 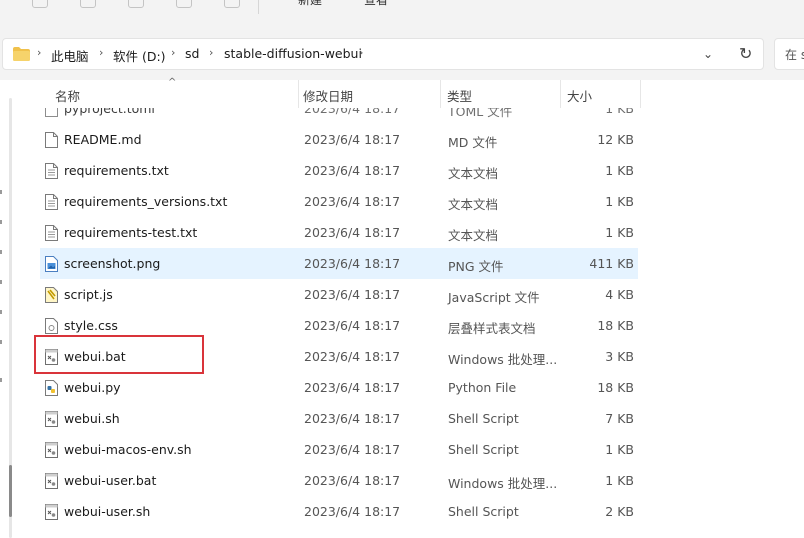 I want to click on file-name: README.md, so click(x=103, y=139).